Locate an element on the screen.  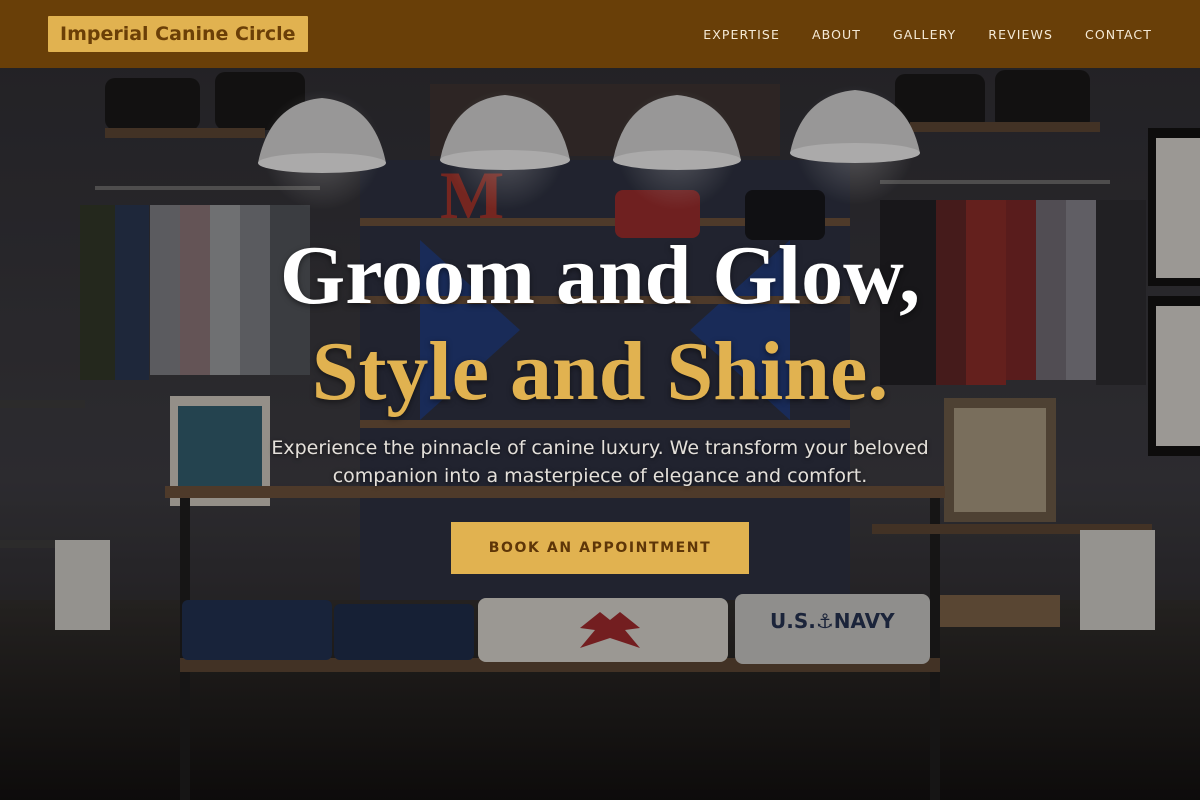
nav-link-contact: CONTACT is located at coordinates (1118, 34).